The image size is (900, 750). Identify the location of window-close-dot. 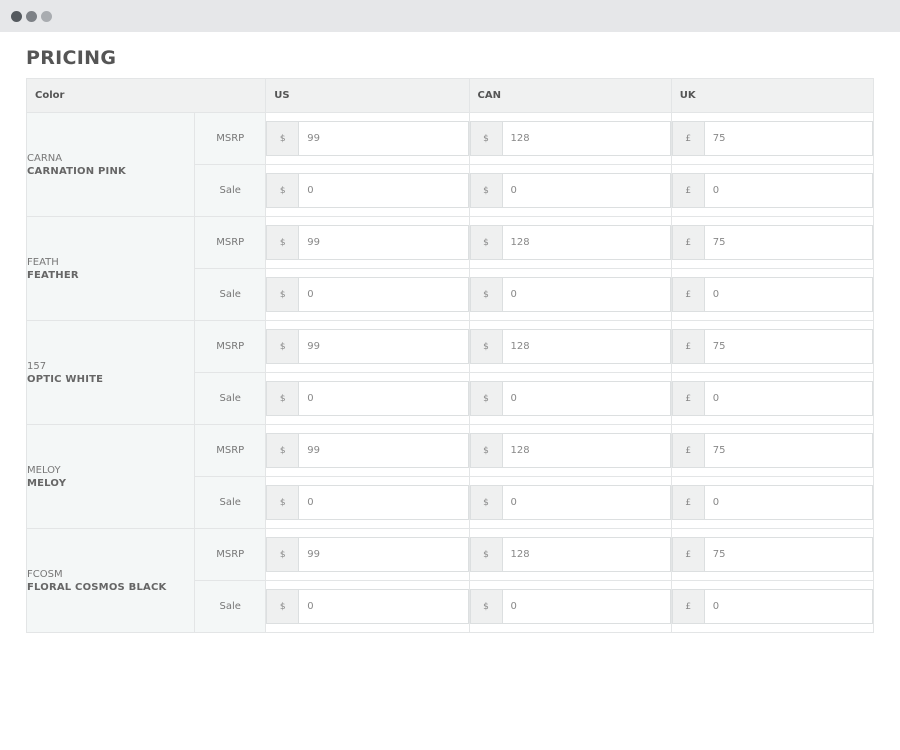
(16, 16).